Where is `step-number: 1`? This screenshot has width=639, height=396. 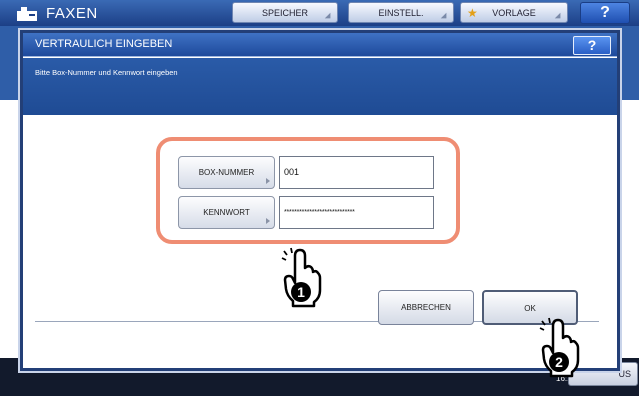 step-number: 1 is located at coordinates (301, 292).